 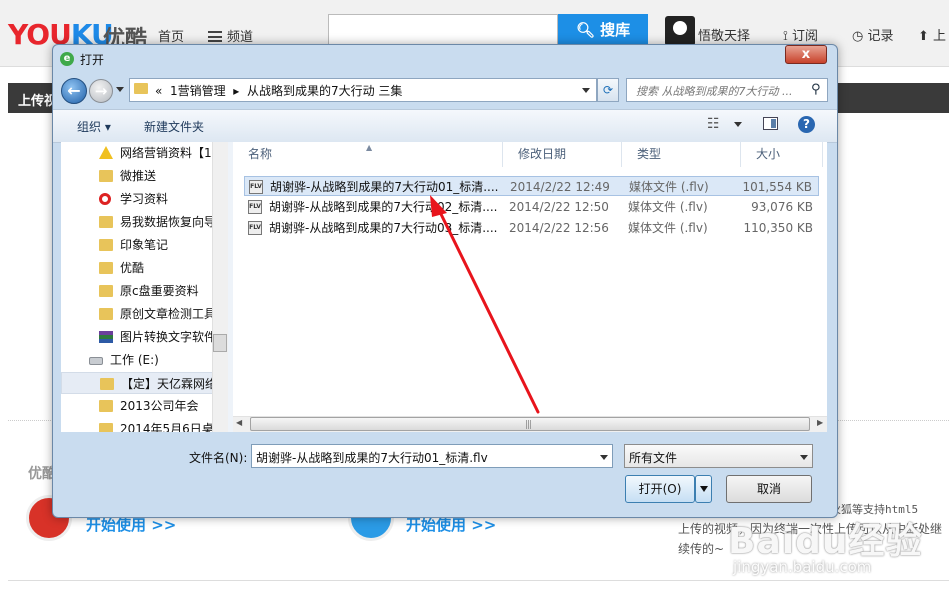 I want to click on annotation-arrow, so click(x=485, y=304).